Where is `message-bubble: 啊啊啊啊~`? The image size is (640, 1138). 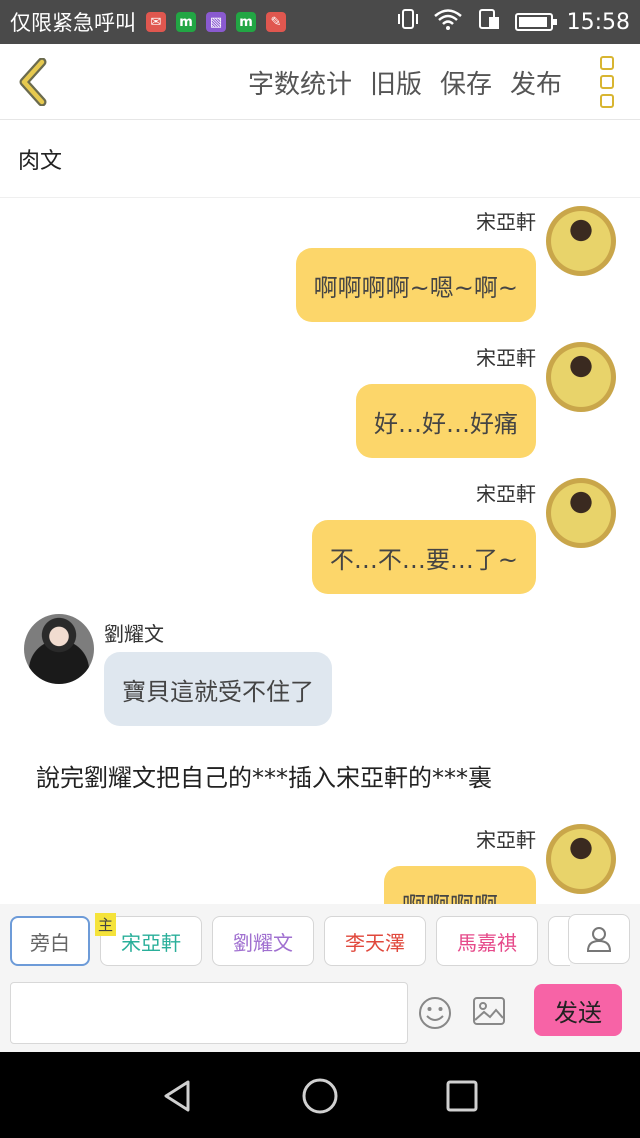
message-bubble: 啊啊啊啊~ is located at coordinates (459, 885).